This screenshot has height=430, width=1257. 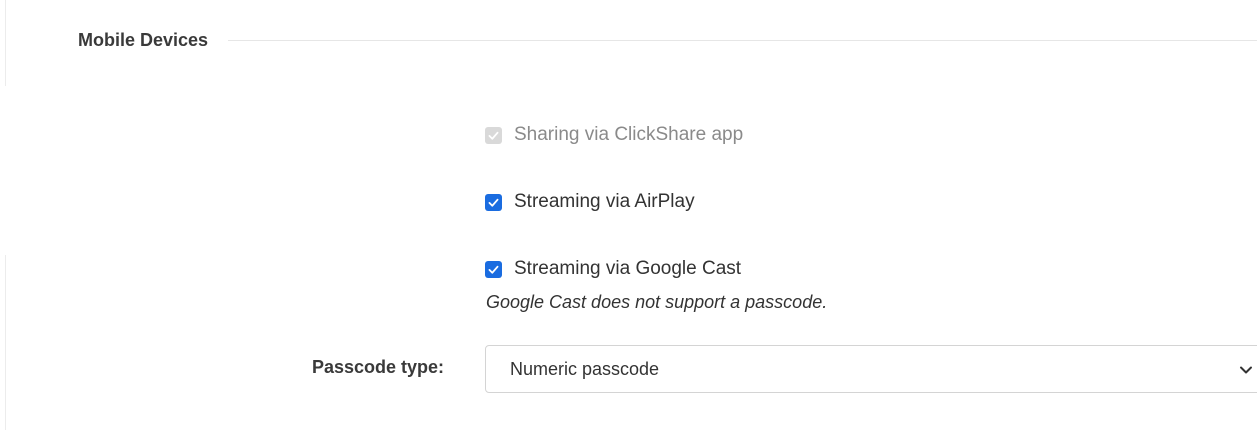 I want to click on google-cast-label: Streaming via Google Cast, so click(x=627, y=269).